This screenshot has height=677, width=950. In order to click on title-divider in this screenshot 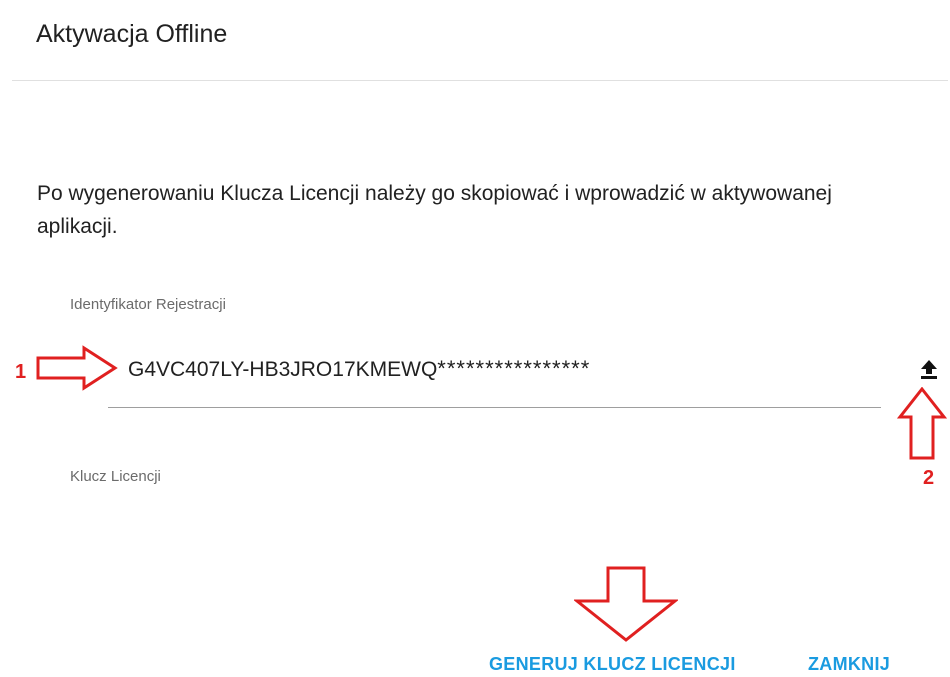, I will do `click(480, 80)`.